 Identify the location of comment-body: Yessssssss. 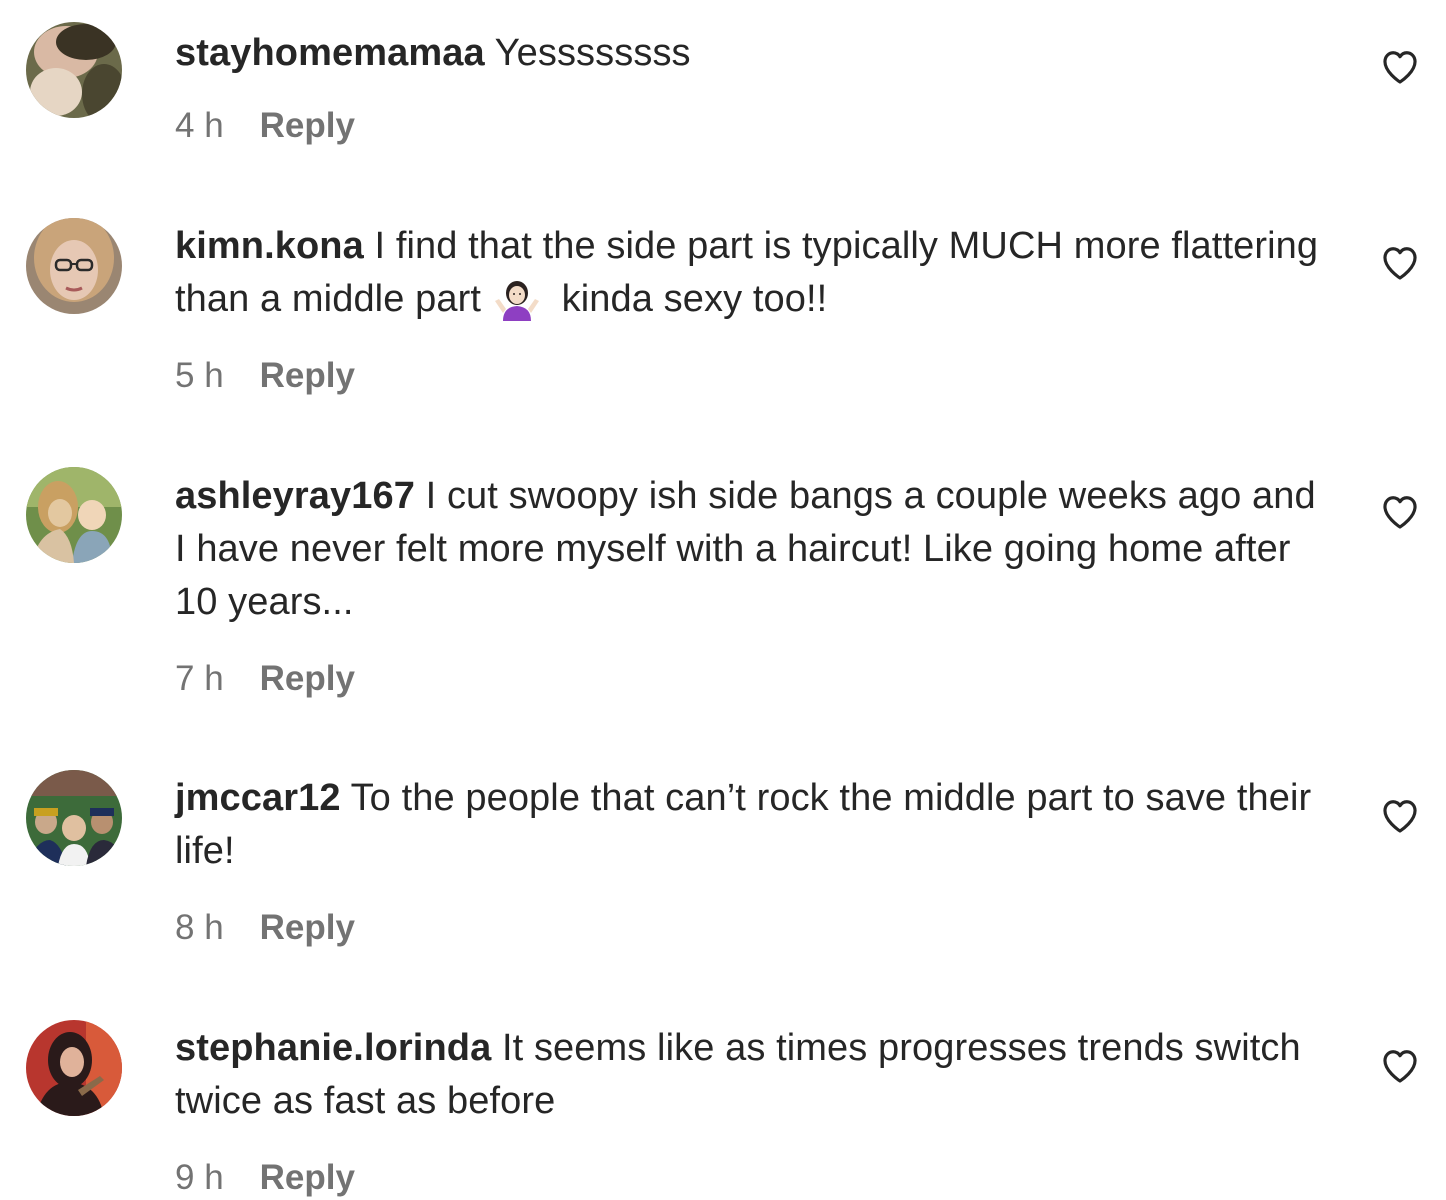
(587, 53).